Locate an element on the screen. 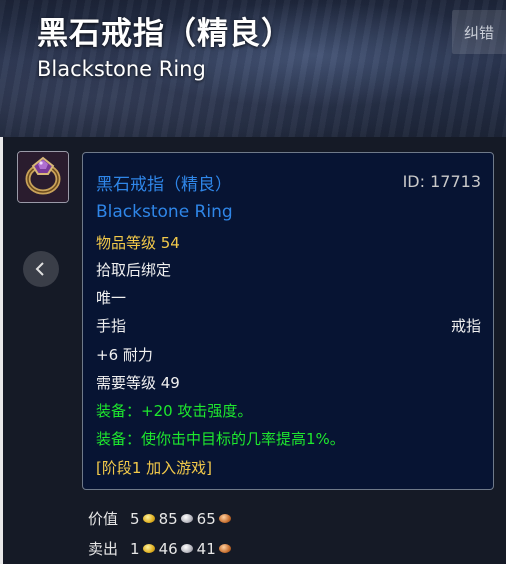  item-unique: 唯一 is located at coordinates (111, 298).